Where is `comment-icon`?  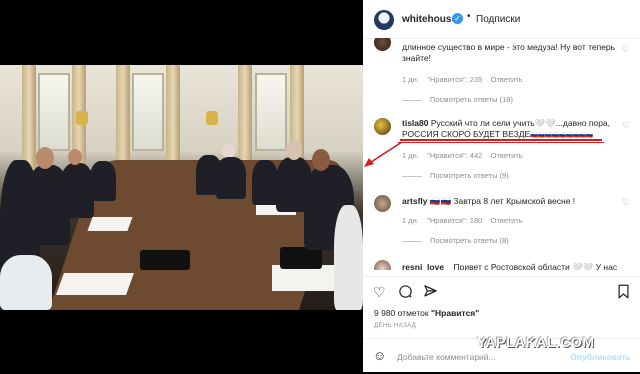 comment-icon is located at coordinates (405, 293).